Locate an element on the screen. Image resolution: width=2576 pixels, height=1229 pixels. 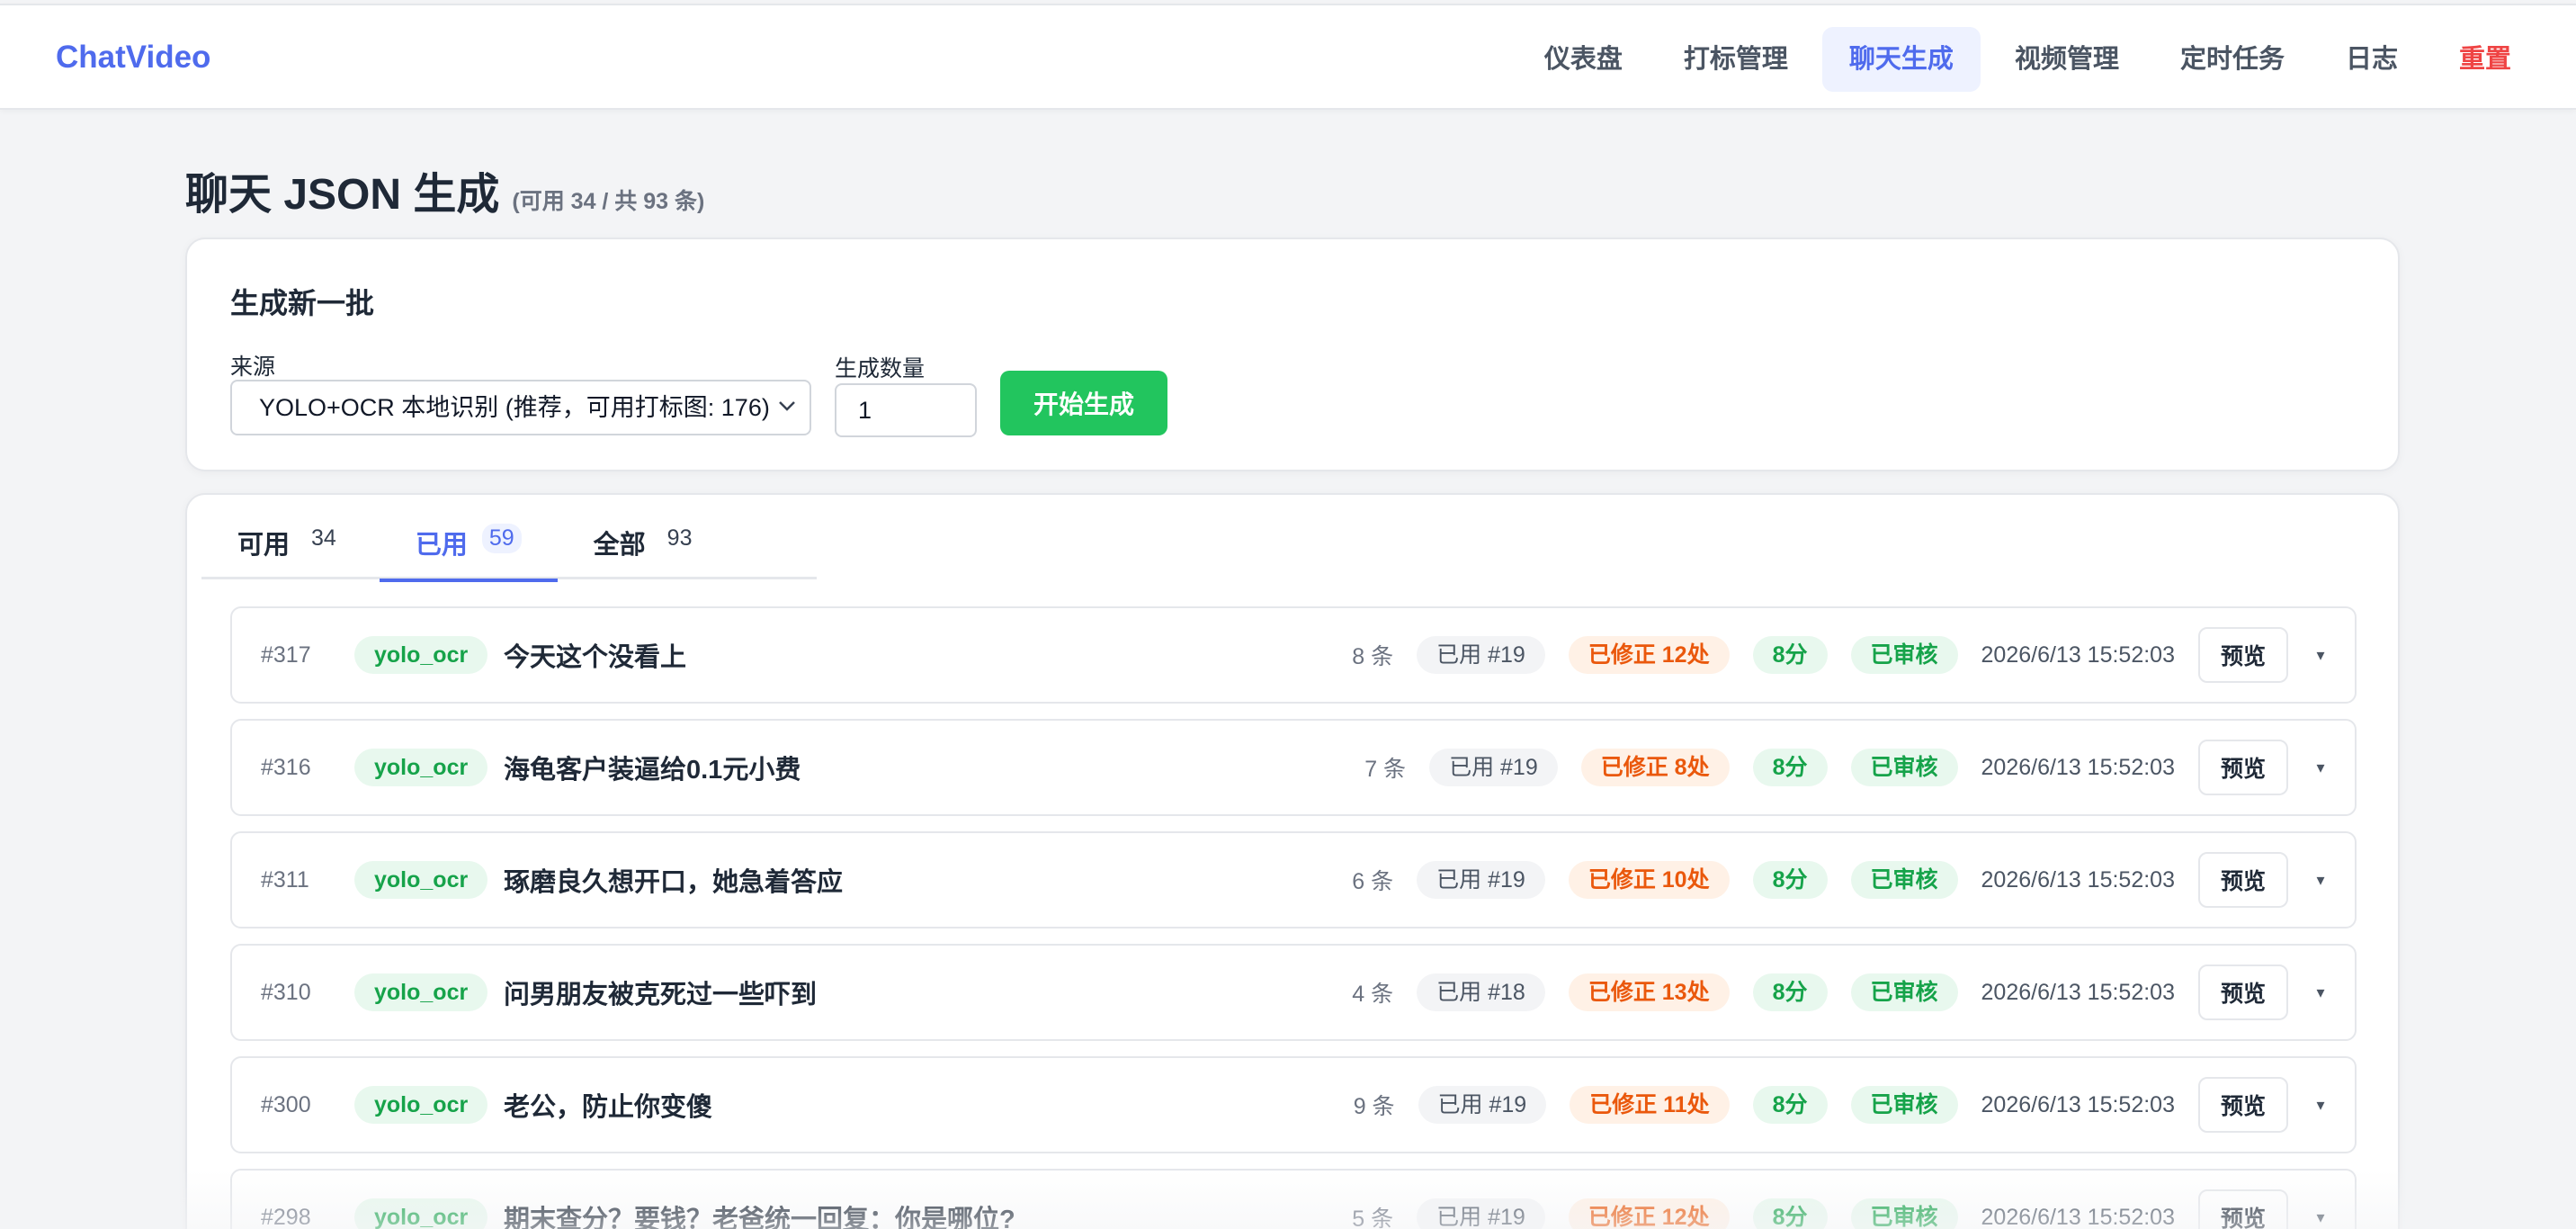
status-tabs: 可用 34 已用 59 全部 93 is located at coordinates (509, 552).